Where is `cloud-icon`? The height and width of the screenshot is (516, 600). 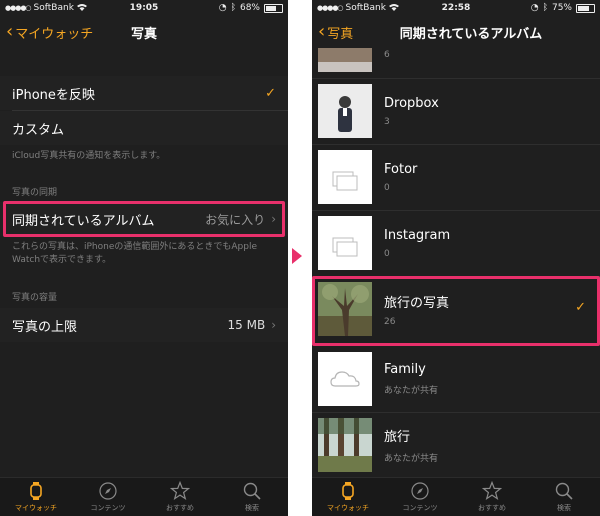
cloud-icon is located at coordinates (345, 379).